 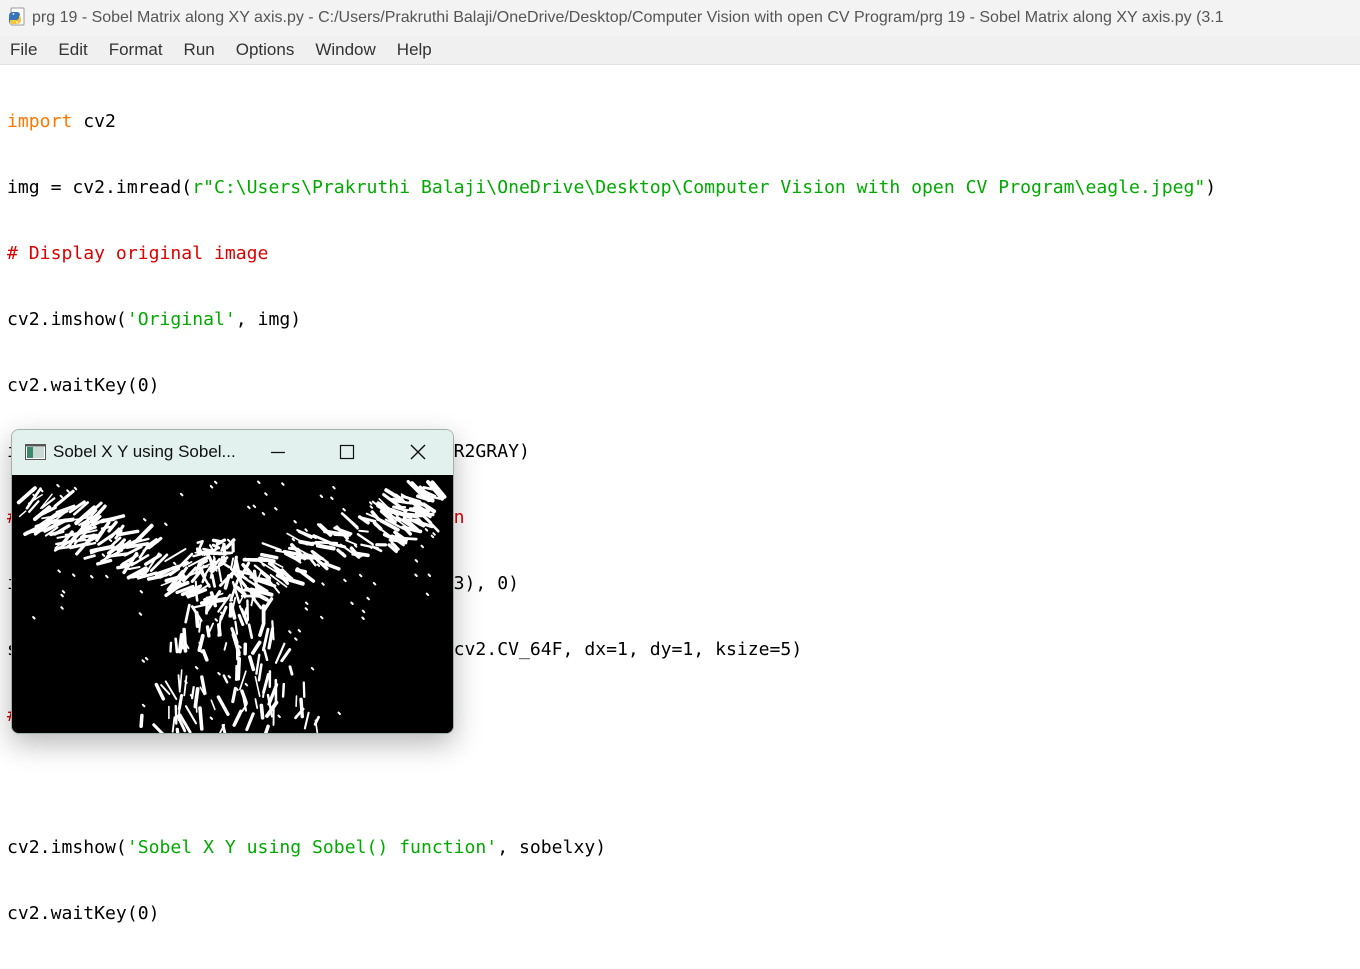 What do you see at coordinates (200, 50) in the screenshot?
I see `menu-run: Run` at bounding box center [200, 50].